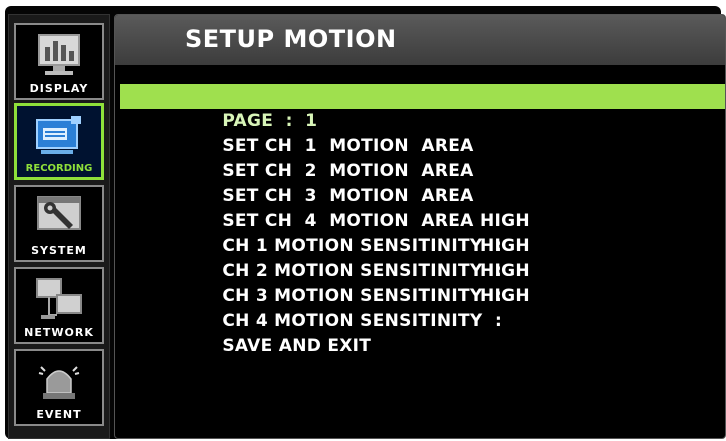  Describe the element at coordinates (59, 250) in the screenshot. I see `sidebar-item-label: SYSTEM` at that location.